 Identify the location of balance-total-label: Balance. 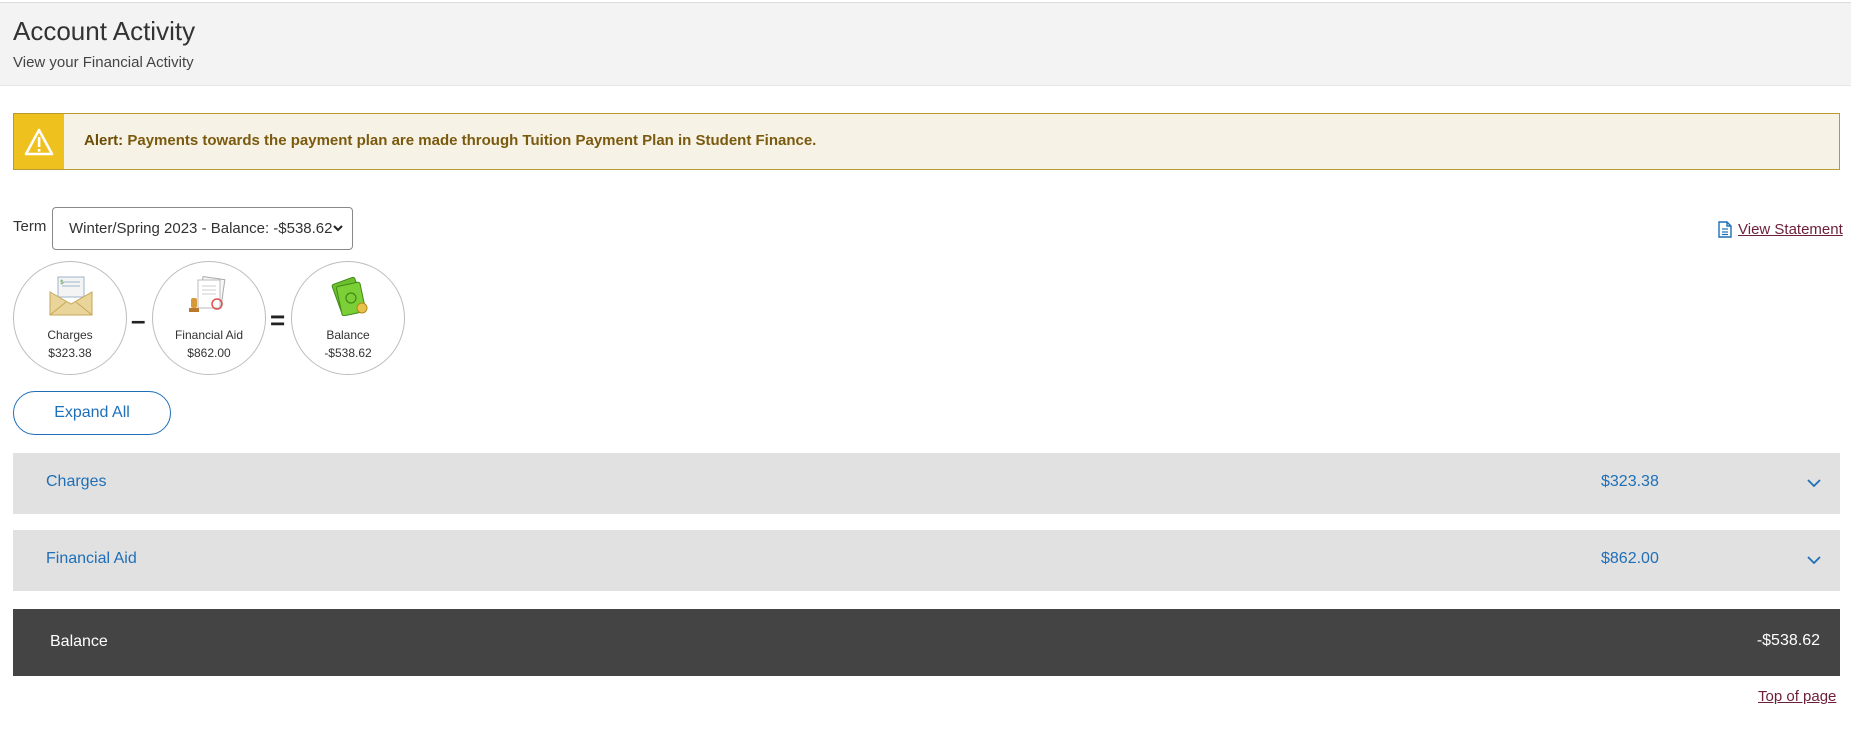
(79, 641).